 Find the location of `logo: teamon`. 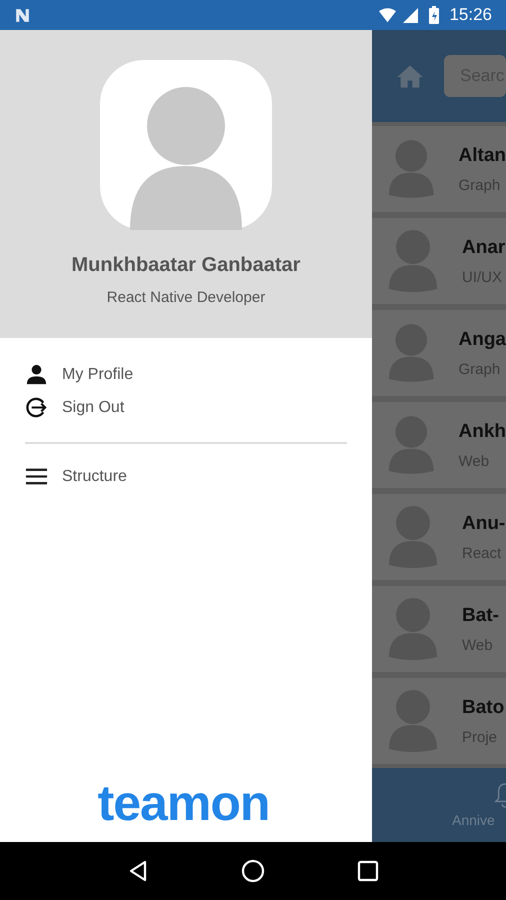

logo: teamon is located at coordinates (184, 803).